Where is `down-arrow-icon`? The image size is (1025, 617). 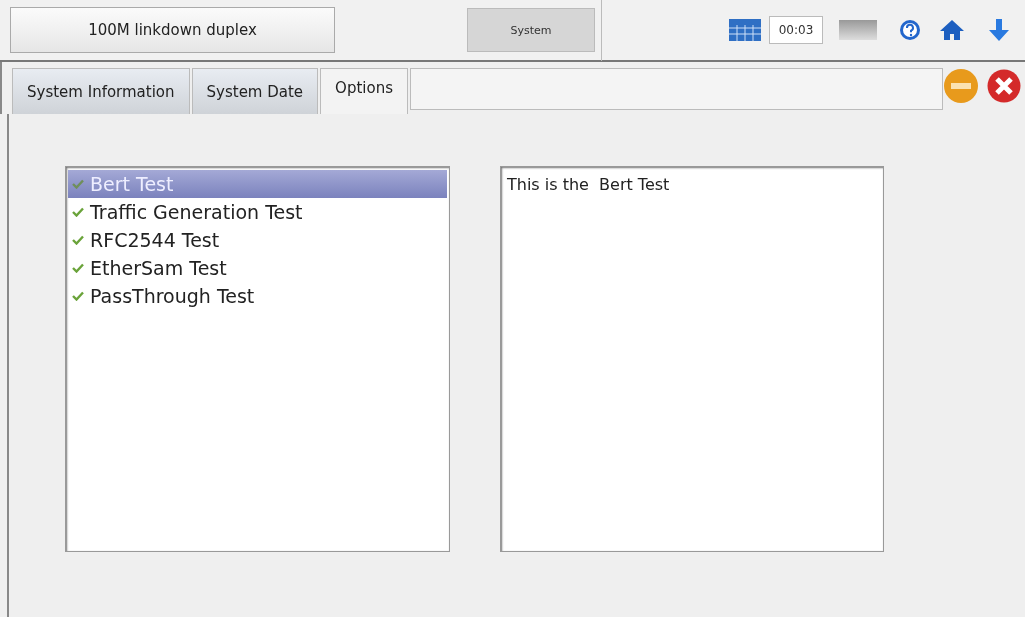 down-arrow-icon is located at coordinates (999, 30).